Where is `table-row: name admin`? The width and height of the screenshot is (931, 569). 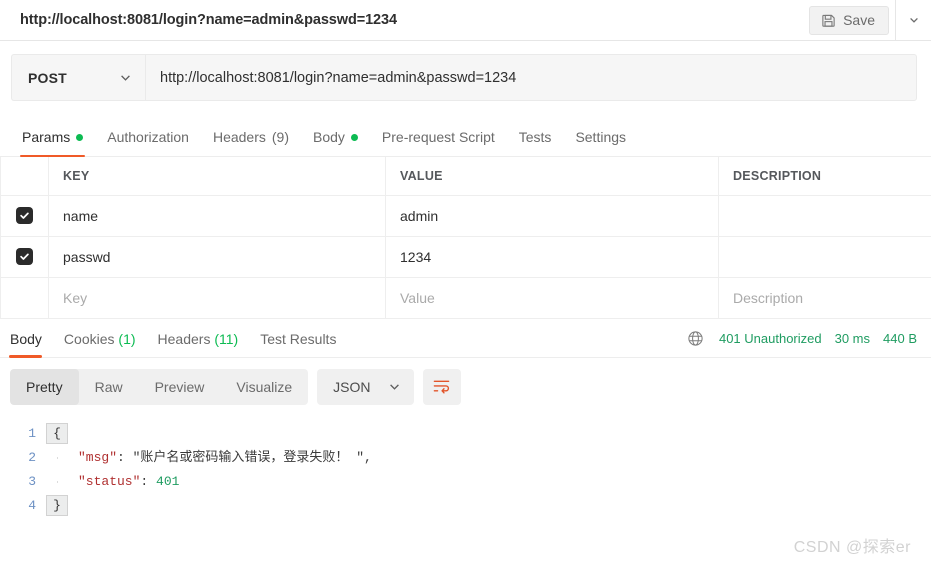
table-row: name admin is located at coordinates (465, 216).